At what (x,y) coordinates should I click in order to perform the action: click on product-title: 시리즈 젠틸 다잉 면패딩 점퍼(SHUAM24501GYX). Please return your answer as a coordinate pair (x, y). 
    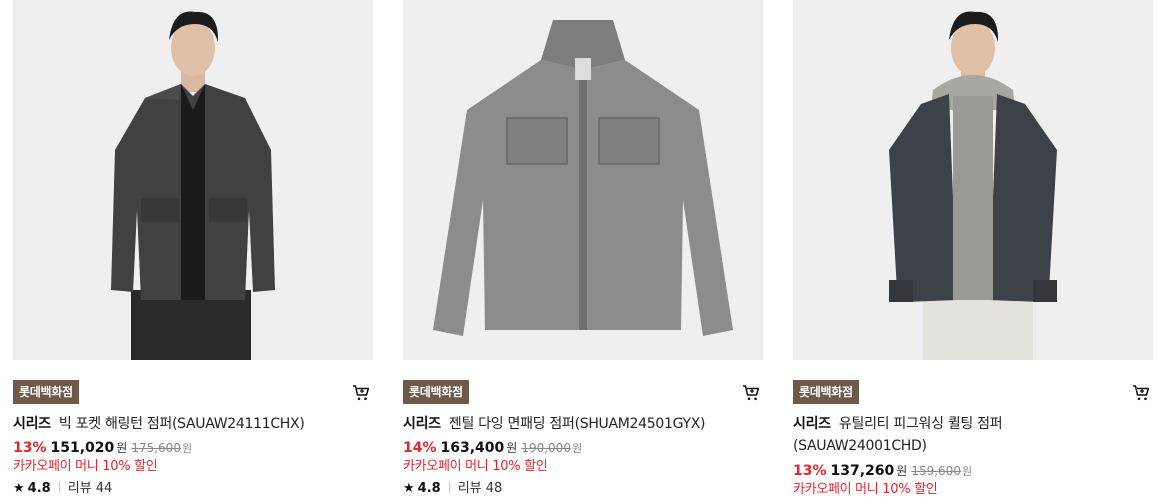
    Looking at the image, I should click on (583, 424).